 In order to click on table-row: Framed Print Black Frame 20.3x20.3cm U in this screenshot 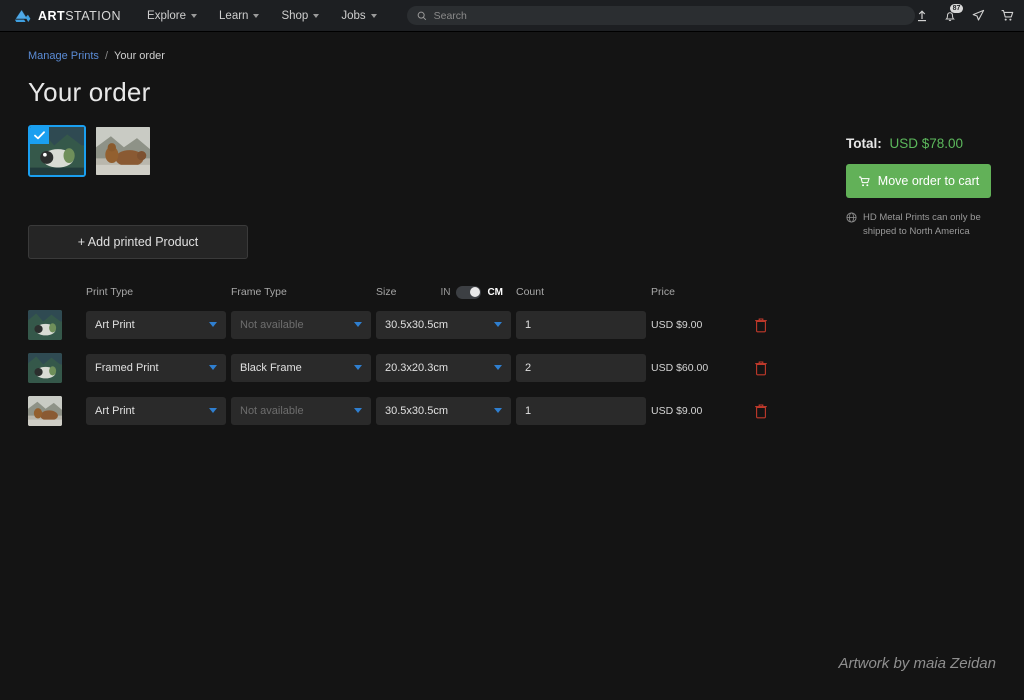, I will do `click(408, 367)`.